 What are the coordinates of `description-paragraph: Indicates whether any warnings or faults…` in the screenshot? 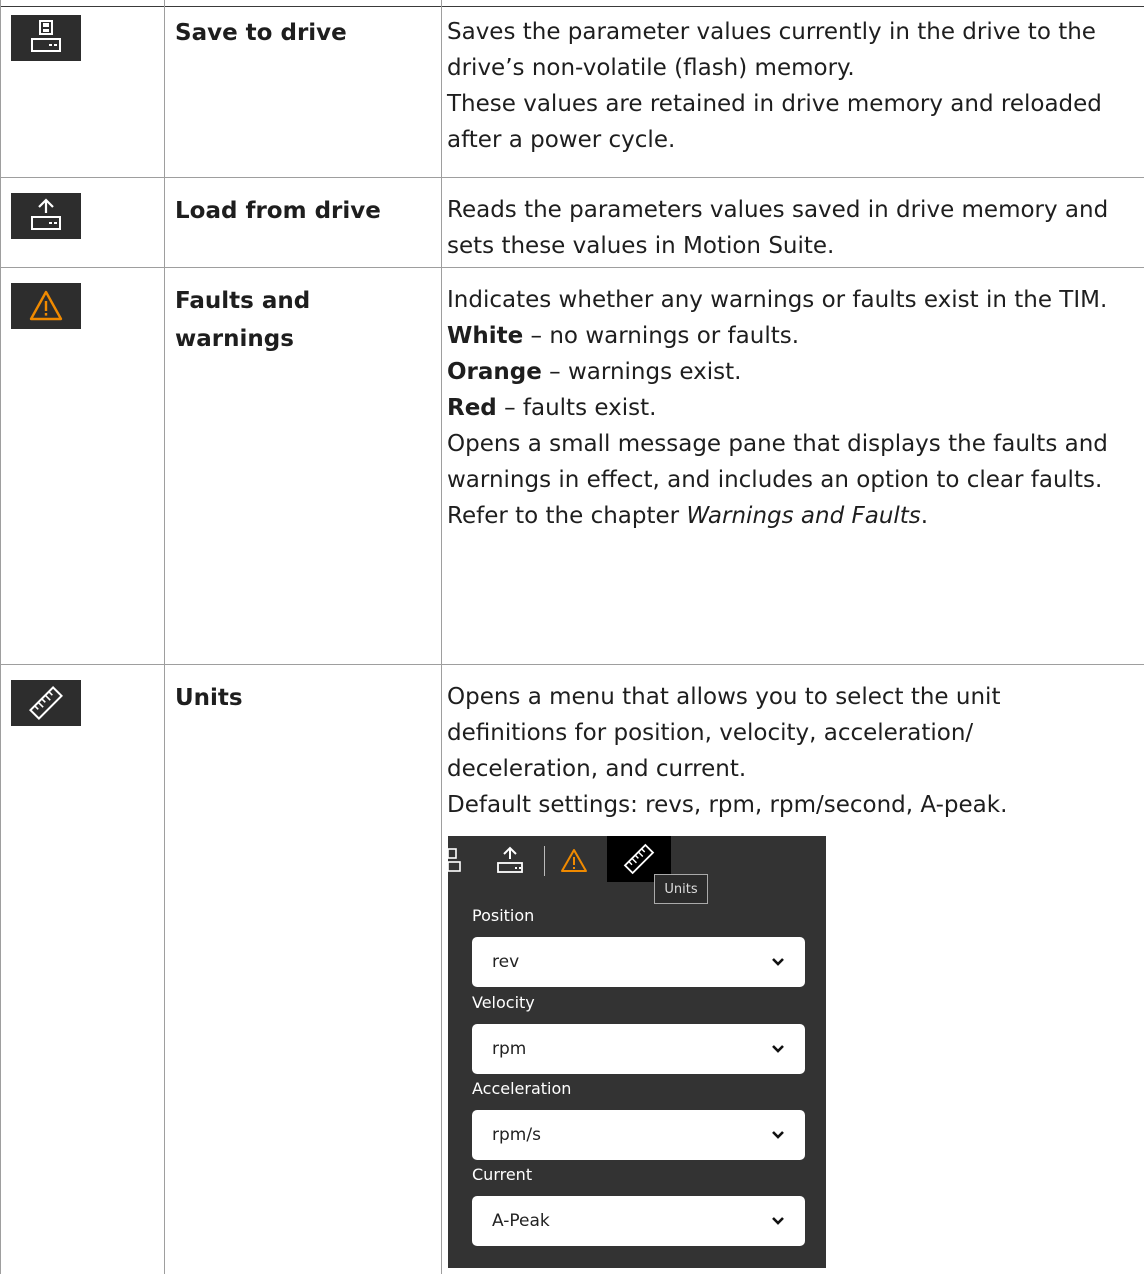 It's located at (777, 300).